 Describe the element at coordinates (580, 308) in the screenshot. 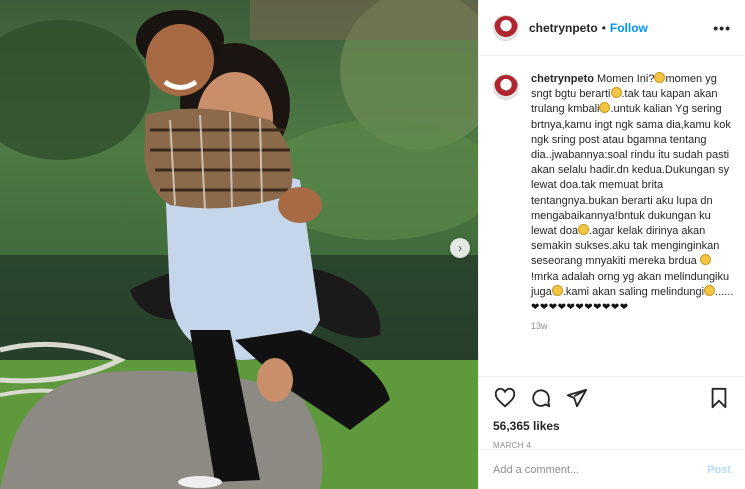

I see `hearts-emoji-row: ❤❤❤❤❤❤❤❤❤❤❤` at that location.